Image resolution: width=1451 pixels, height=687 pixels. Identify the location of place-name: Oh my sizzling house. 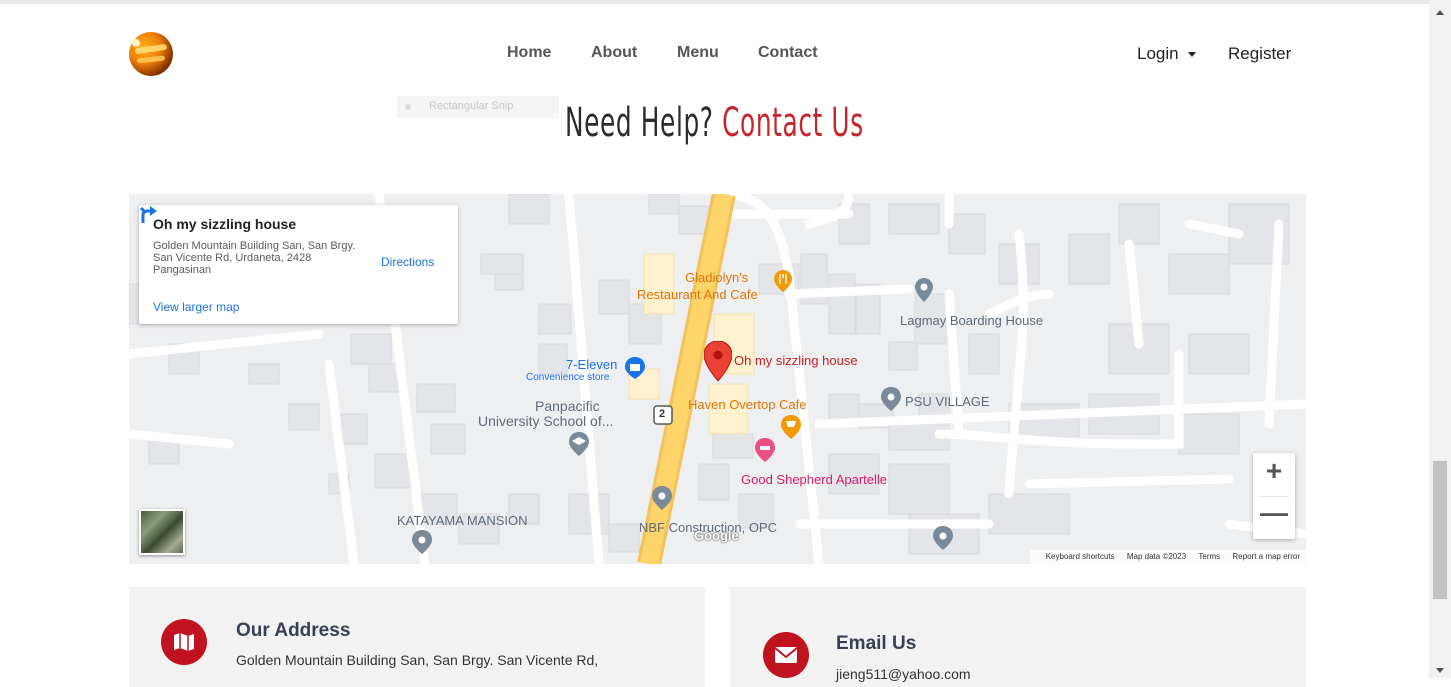
(225, 224).